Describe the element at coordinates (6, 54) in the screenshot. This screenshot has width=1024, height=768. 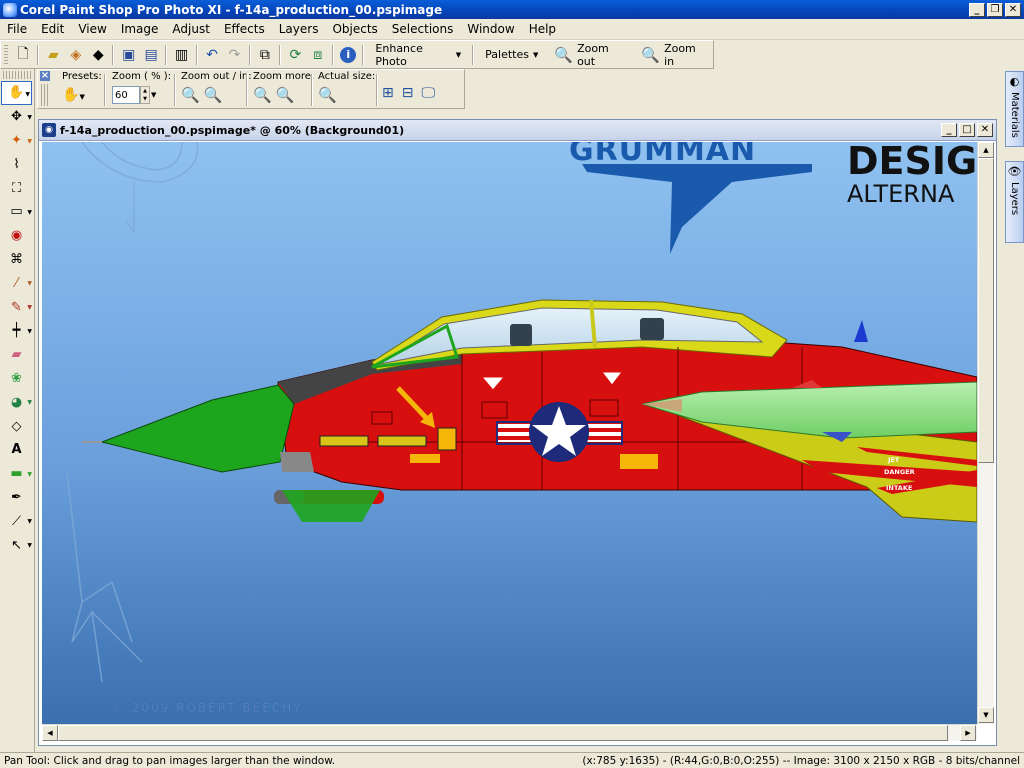
I see `toolbar-grip` at that location.